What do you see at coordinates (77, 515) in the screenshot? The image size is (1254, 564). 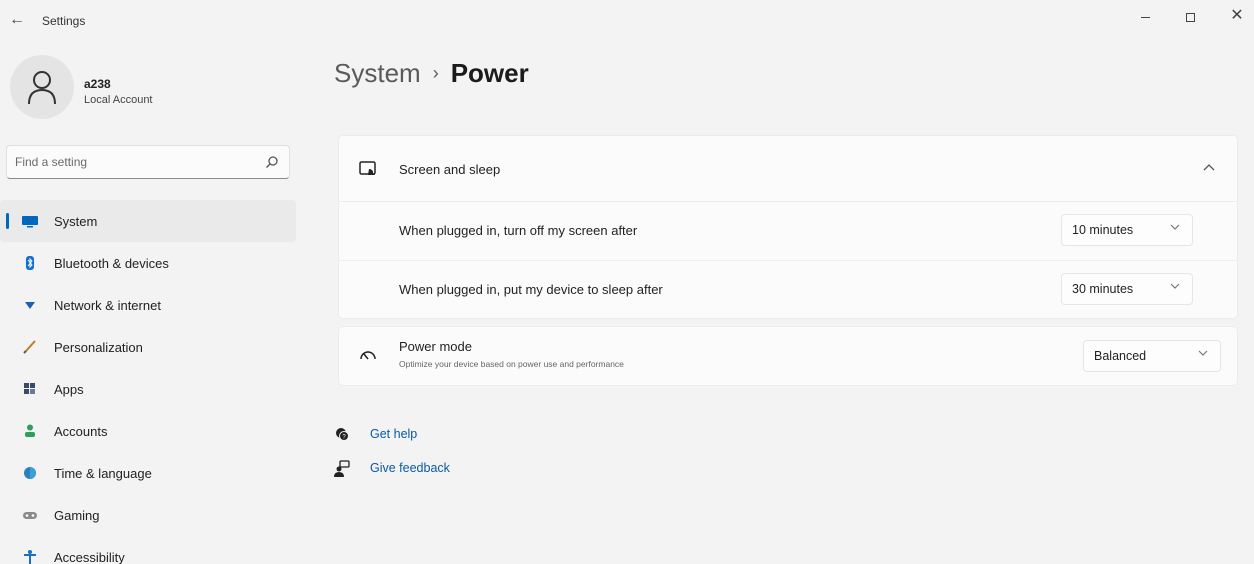 I see `sidebar-item-label: Gaming` at bounding box center [77, 515].